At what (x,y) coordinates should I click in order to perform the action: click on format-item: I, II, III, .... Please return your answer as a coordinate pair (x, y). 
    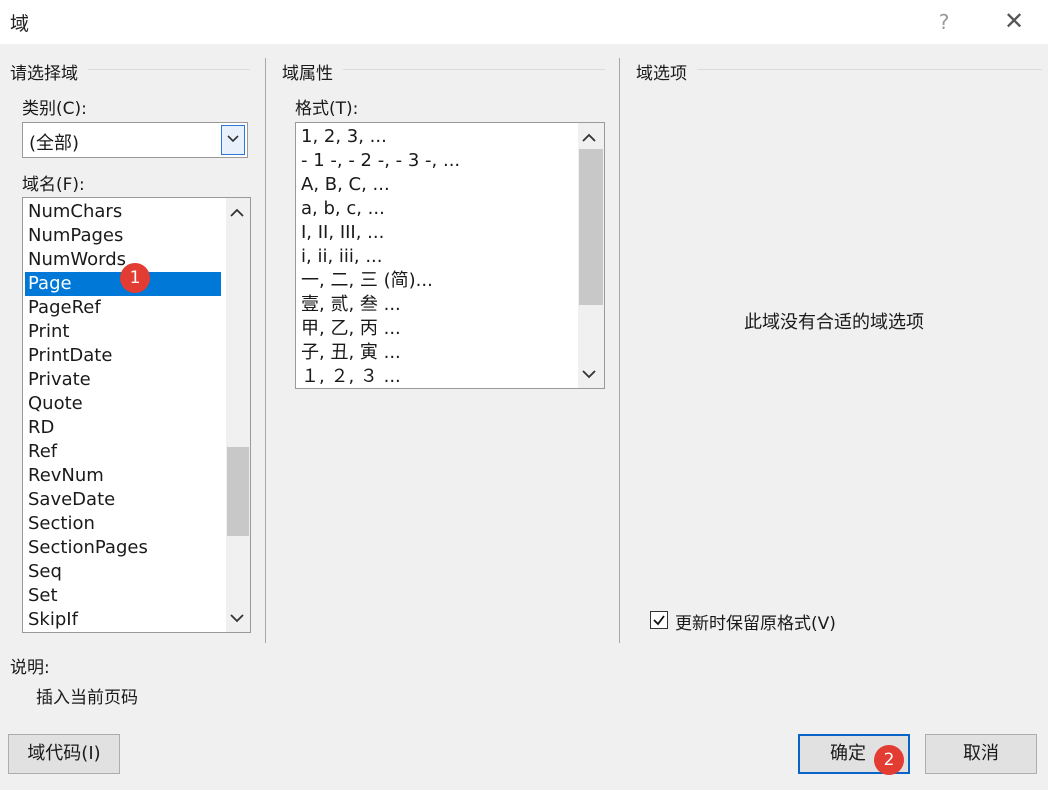
    Looking at the image, I should click on (437, 233).